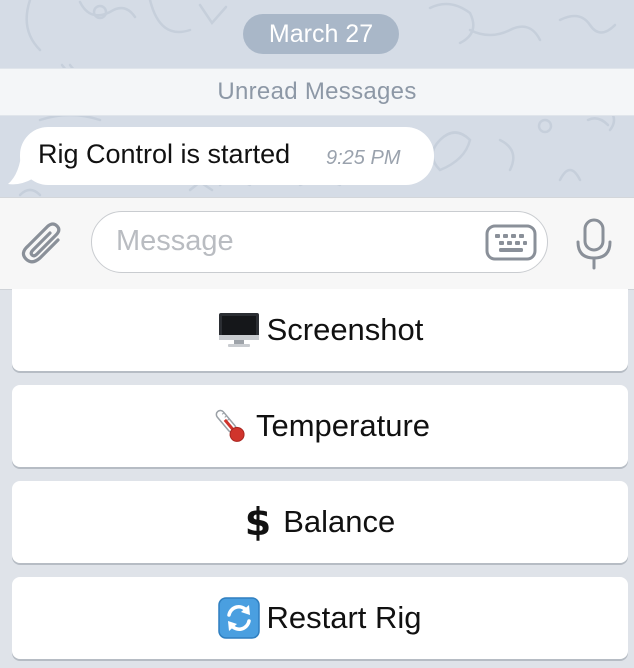 This screenshot has height=668, width=634. I want to click on thermometer-icon, so click(230, 426).